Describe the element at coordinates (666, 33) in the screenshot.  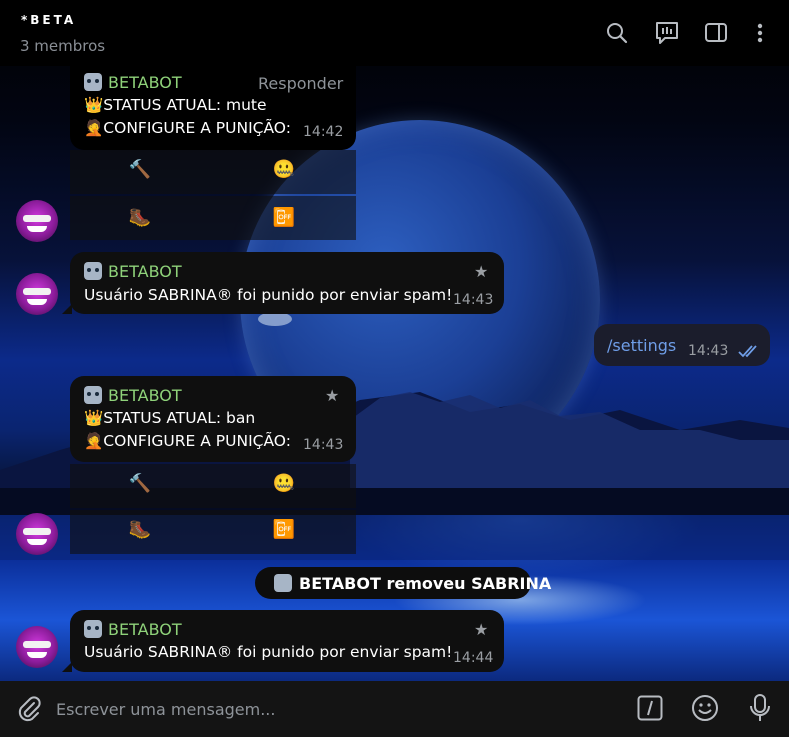
I see `poll-icon` at that location.